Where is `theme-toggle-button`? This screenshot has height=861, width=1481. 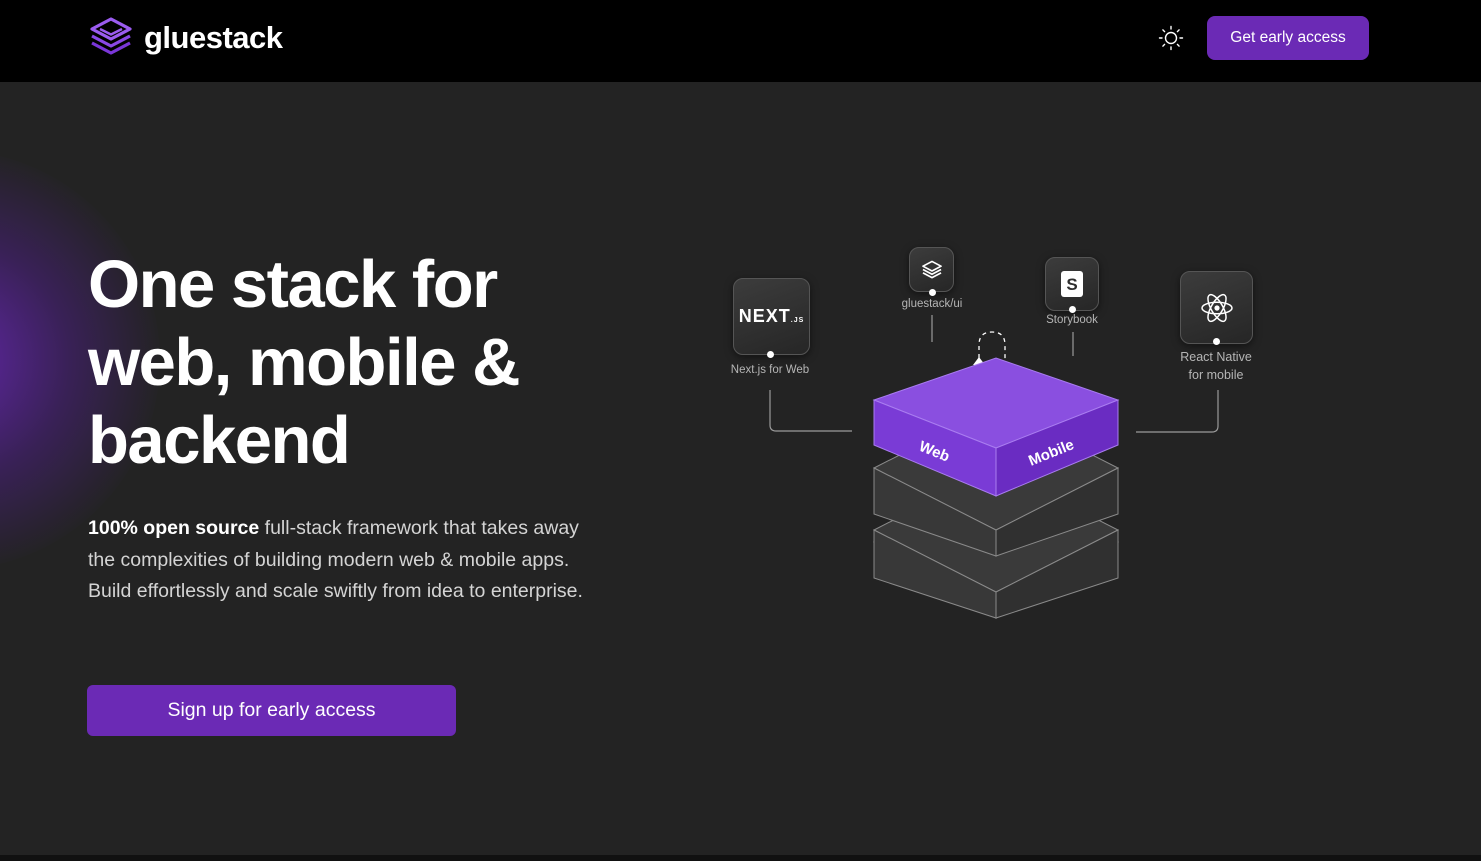
theme-toggle-button is located at coordinates (1171, 38).